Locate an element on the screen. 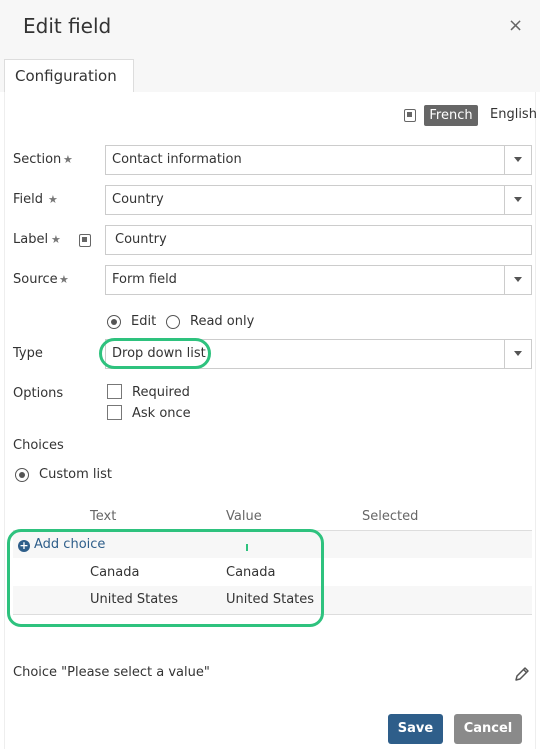 The image size is (540, 749). label-label: Label is located at coordinates (31, 239).